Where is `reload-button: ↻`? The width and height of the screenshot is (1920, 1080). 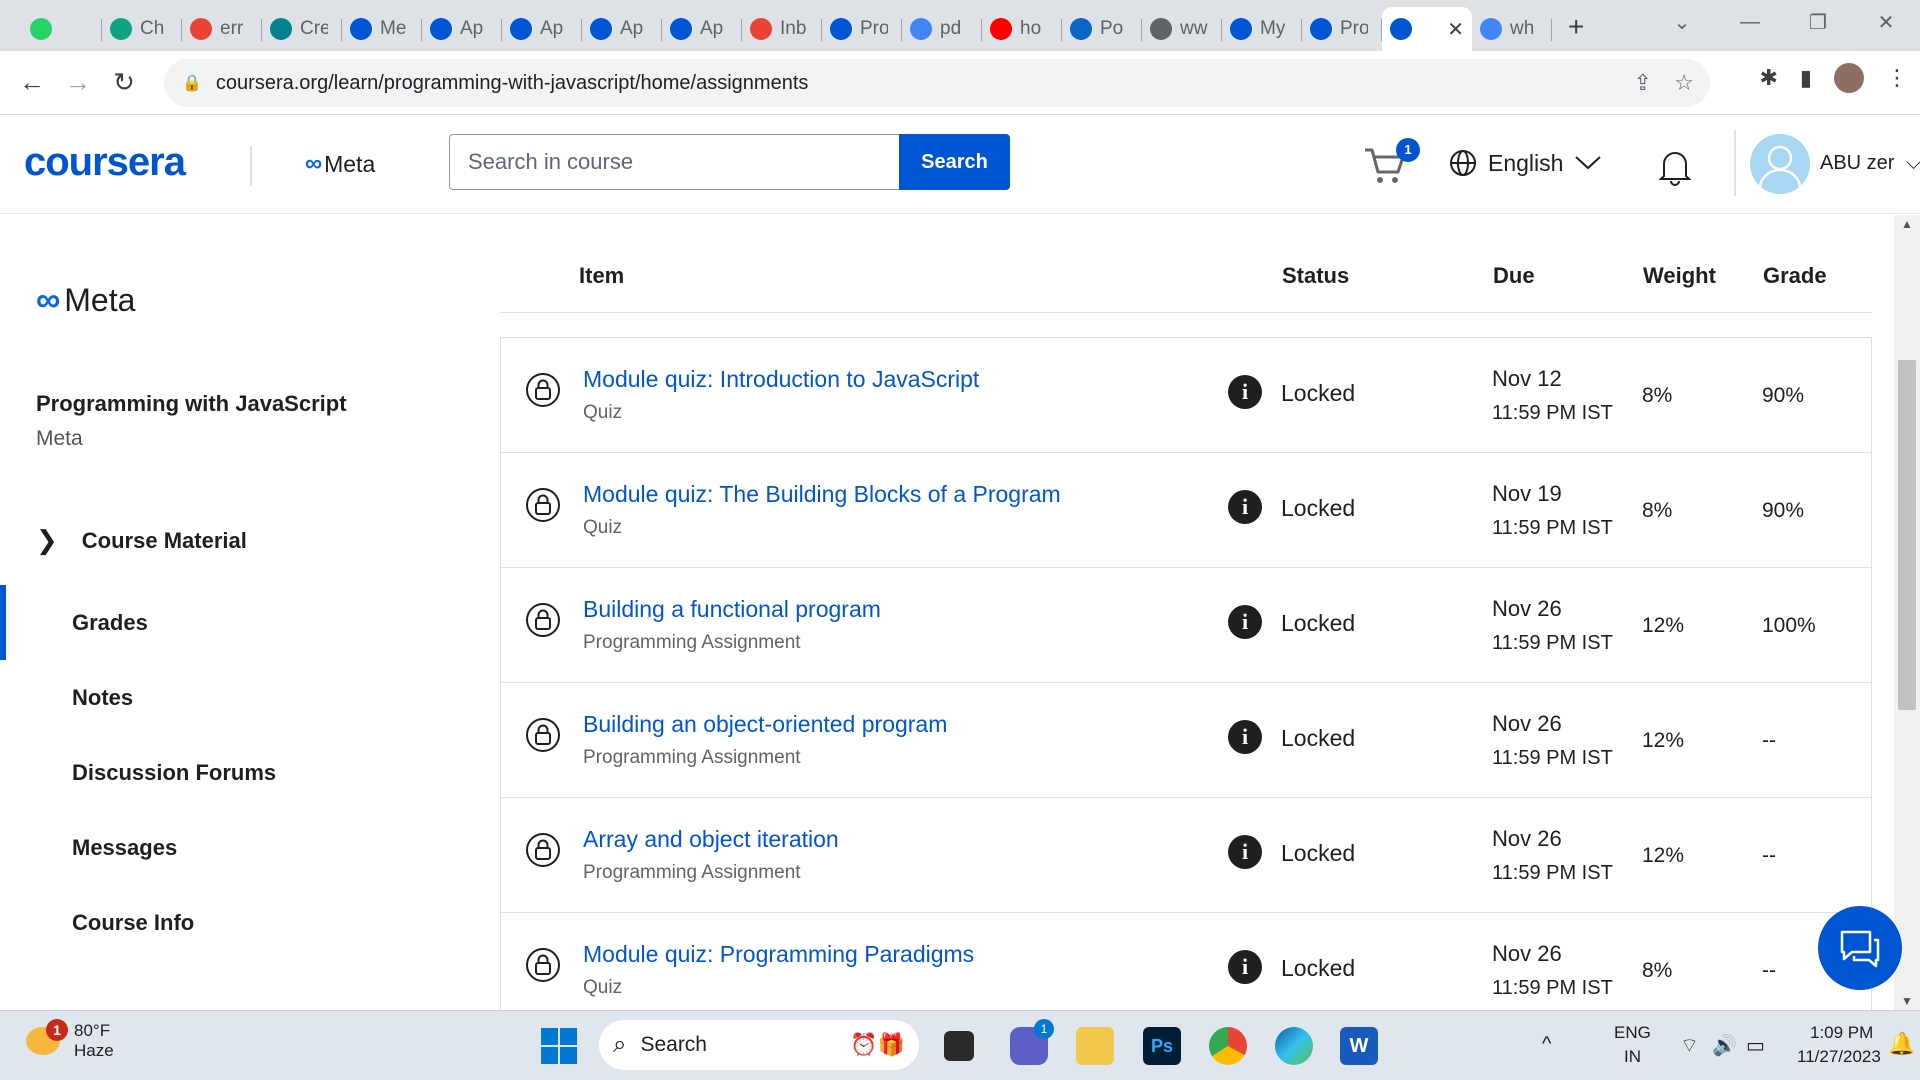
reload-button: ↻ is located at coordinates (124, 83).